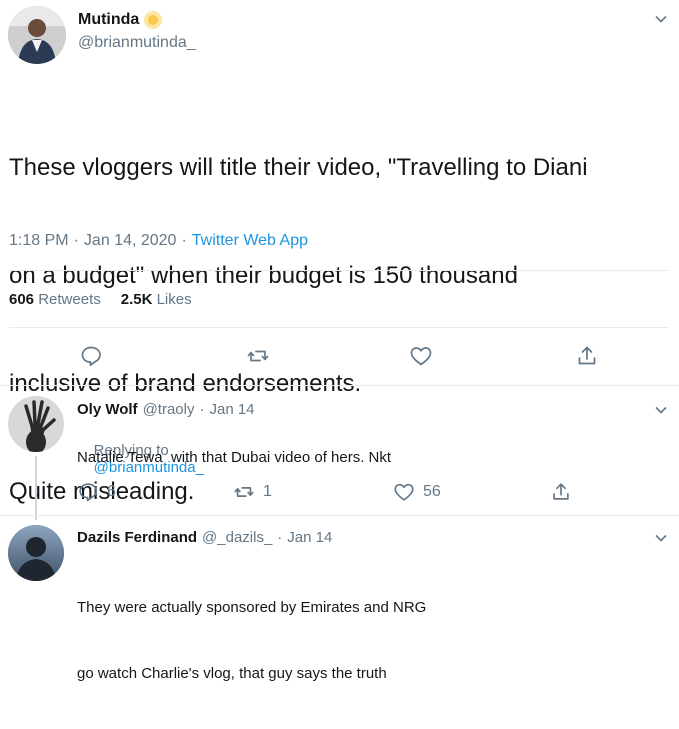 Image resolution: width=679 pixels, height=729 pixels. What do you see at coordinates (185, 383) in the screenshot?
I see `tweet-text-line: inclusive of brand endorsements.` at bounding box center [185, 383].